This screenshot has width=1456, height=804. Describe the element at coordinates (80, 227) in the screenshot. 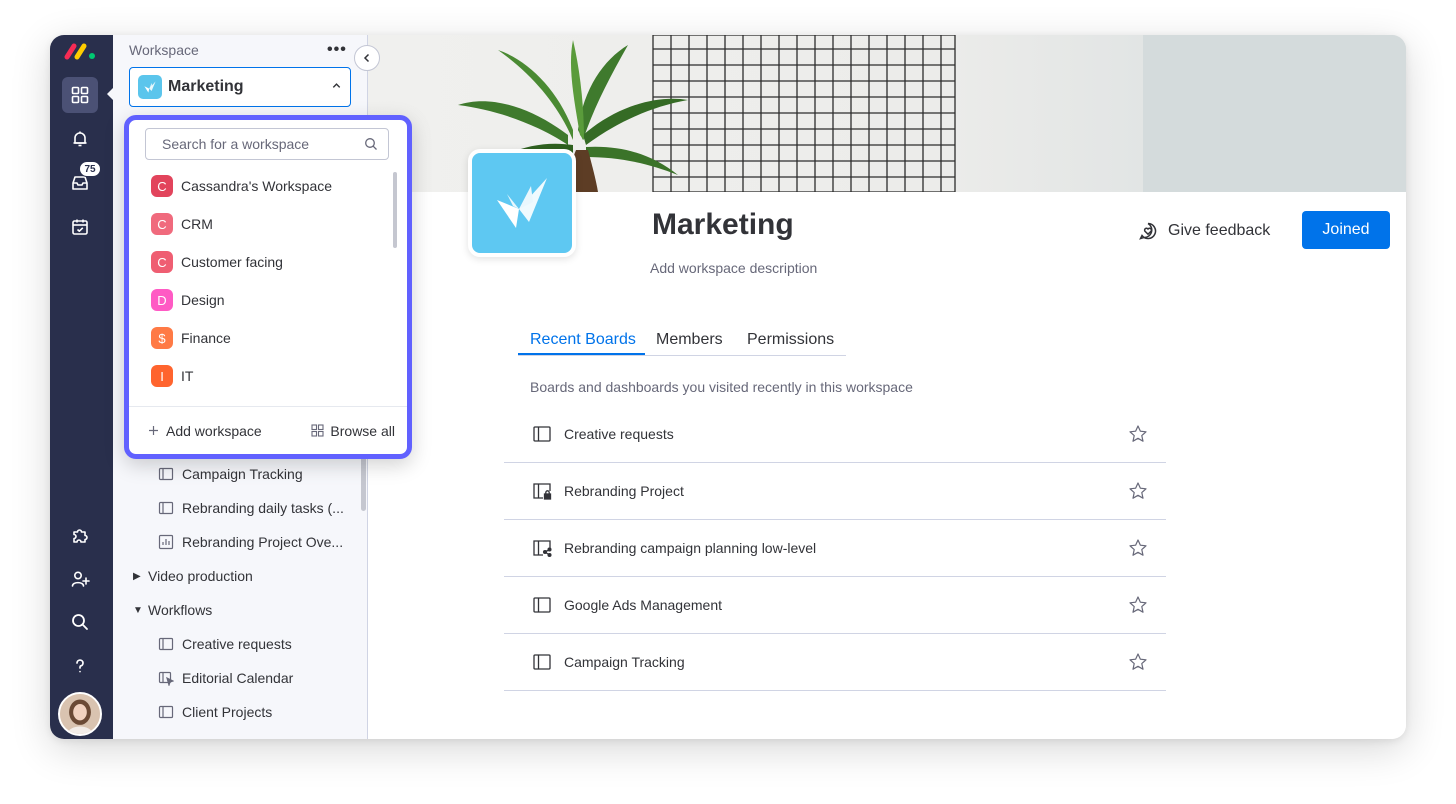

I see `my-work-button` at that location.